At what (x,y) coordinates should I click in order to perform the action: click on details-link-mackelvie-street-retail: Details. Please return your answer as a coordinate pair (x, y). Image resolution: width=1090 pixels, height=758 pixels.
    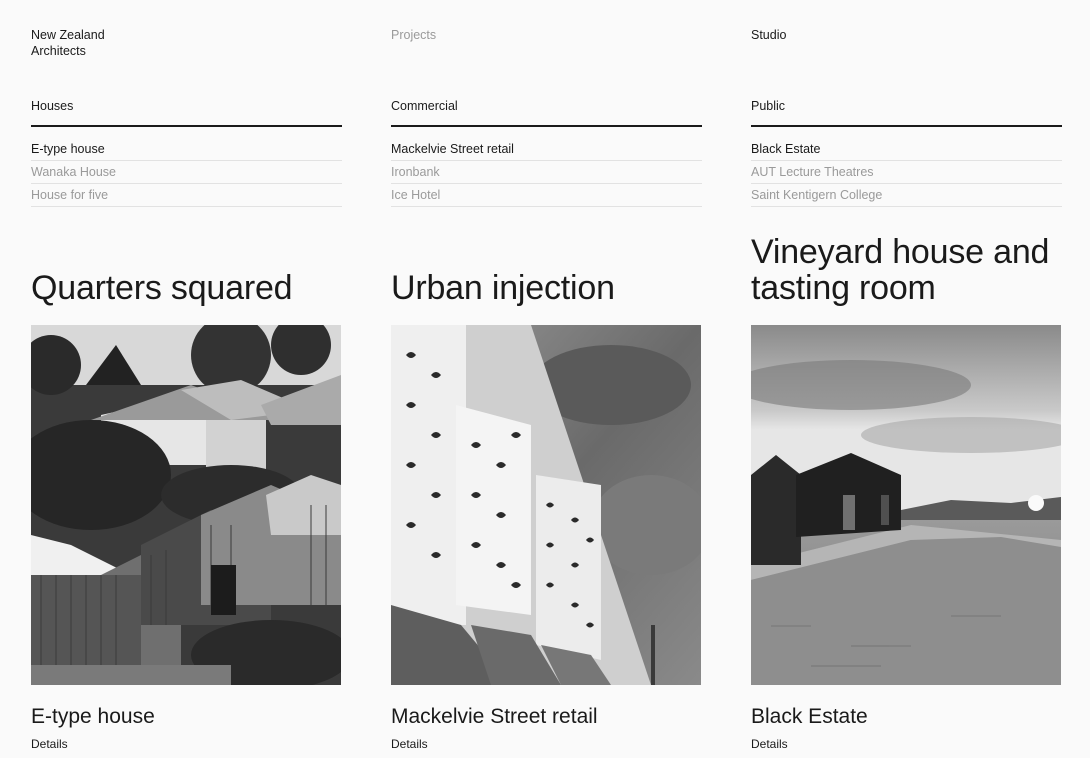
    Looking at the image, I should click on (409, 744).